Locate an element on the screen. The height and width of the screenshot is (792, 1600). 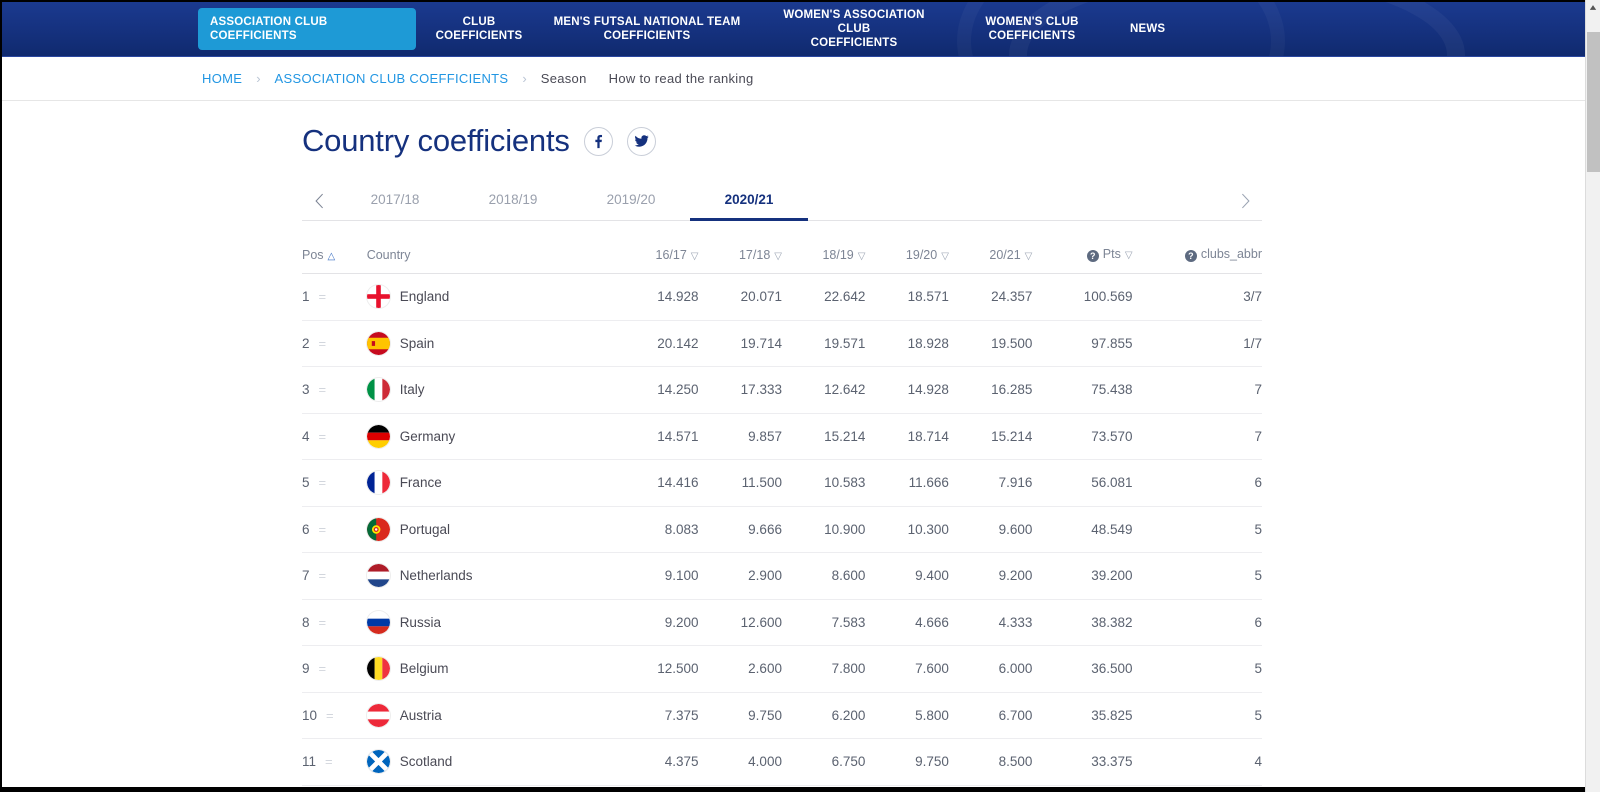
cell-1819: 7.583 is located at coordinates (823, 622).